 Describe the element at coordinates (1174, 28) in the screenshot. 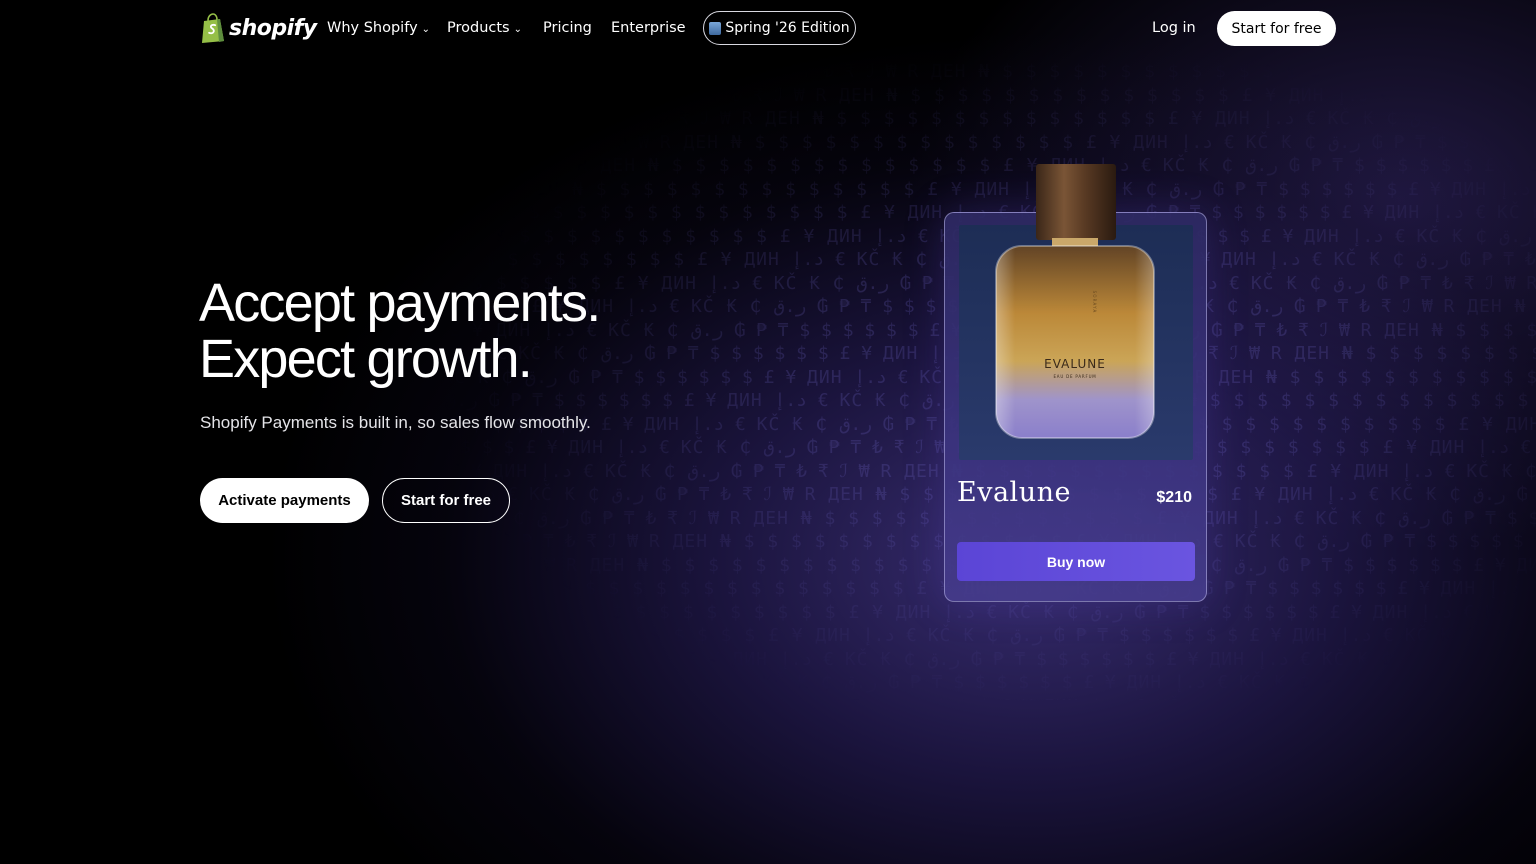

I see `login-link: Log in` at that location.